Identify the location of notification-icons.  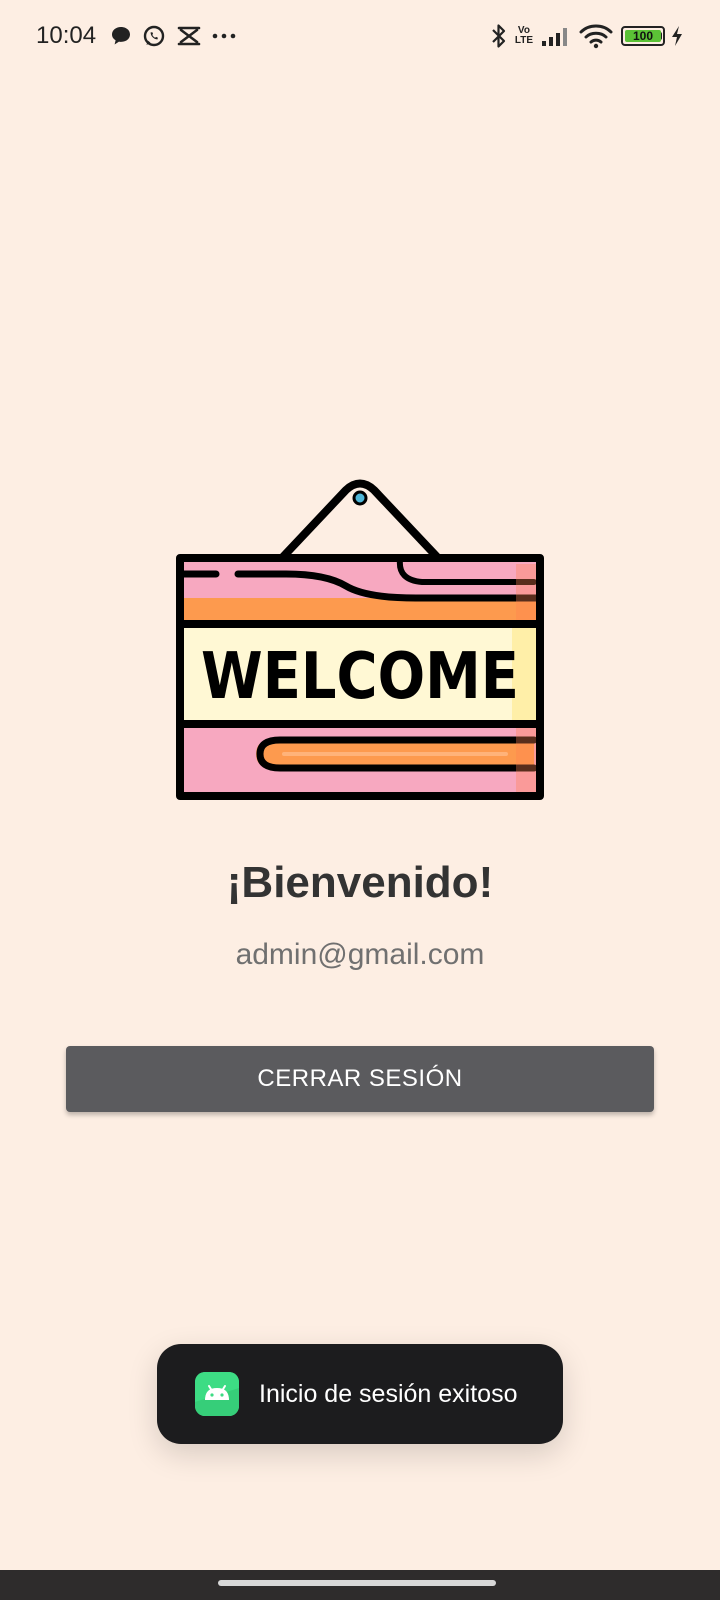
(173, 36).